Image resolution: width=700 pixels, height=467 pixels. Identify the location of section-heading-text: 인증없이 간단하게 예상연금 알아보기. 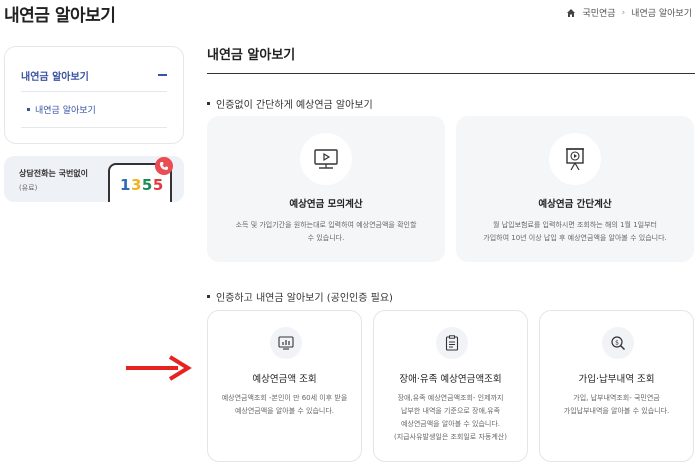
(294, 105).